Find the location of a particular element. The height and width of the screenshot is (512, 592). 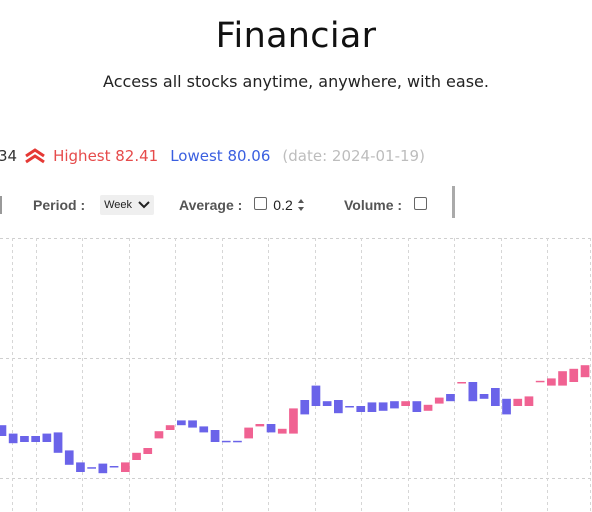

period-select: Week is located at coordinates (127, 205).